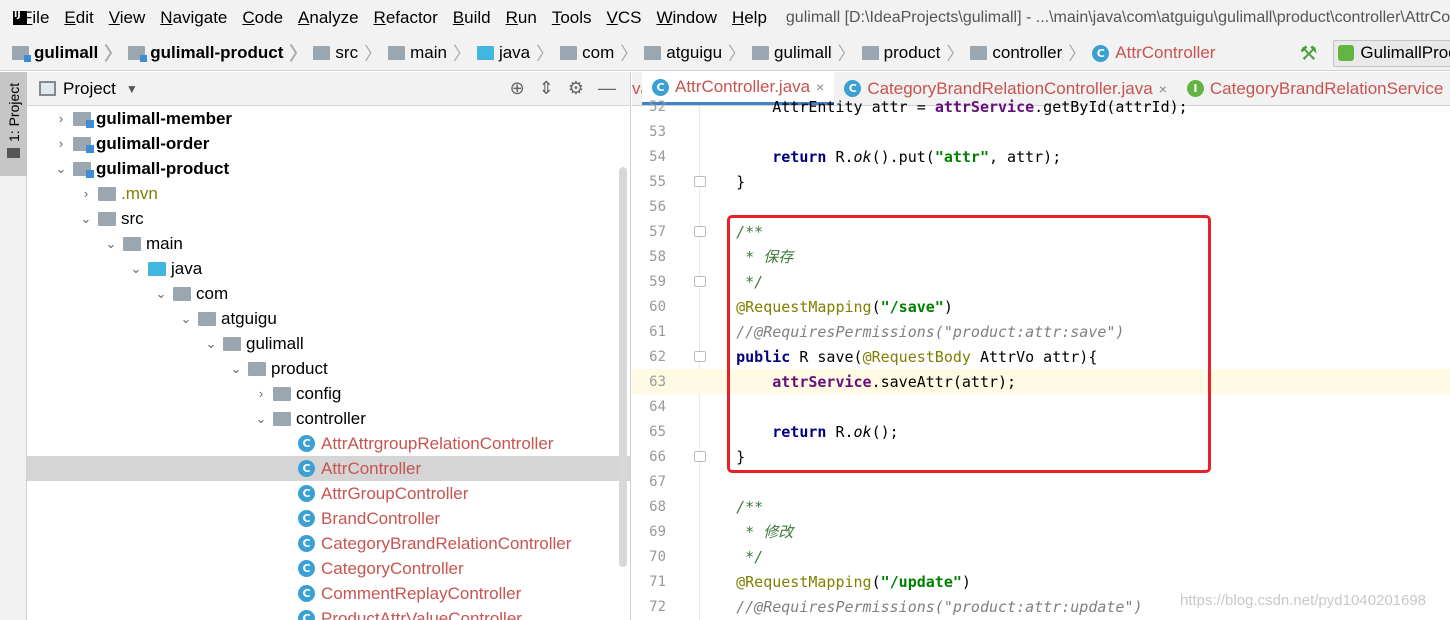  What do you see at coordinates (1041, 581) in the screenshot?
I see `code-line: 71 @RequestMapping("/update")` at bounding box center [1041, 581].